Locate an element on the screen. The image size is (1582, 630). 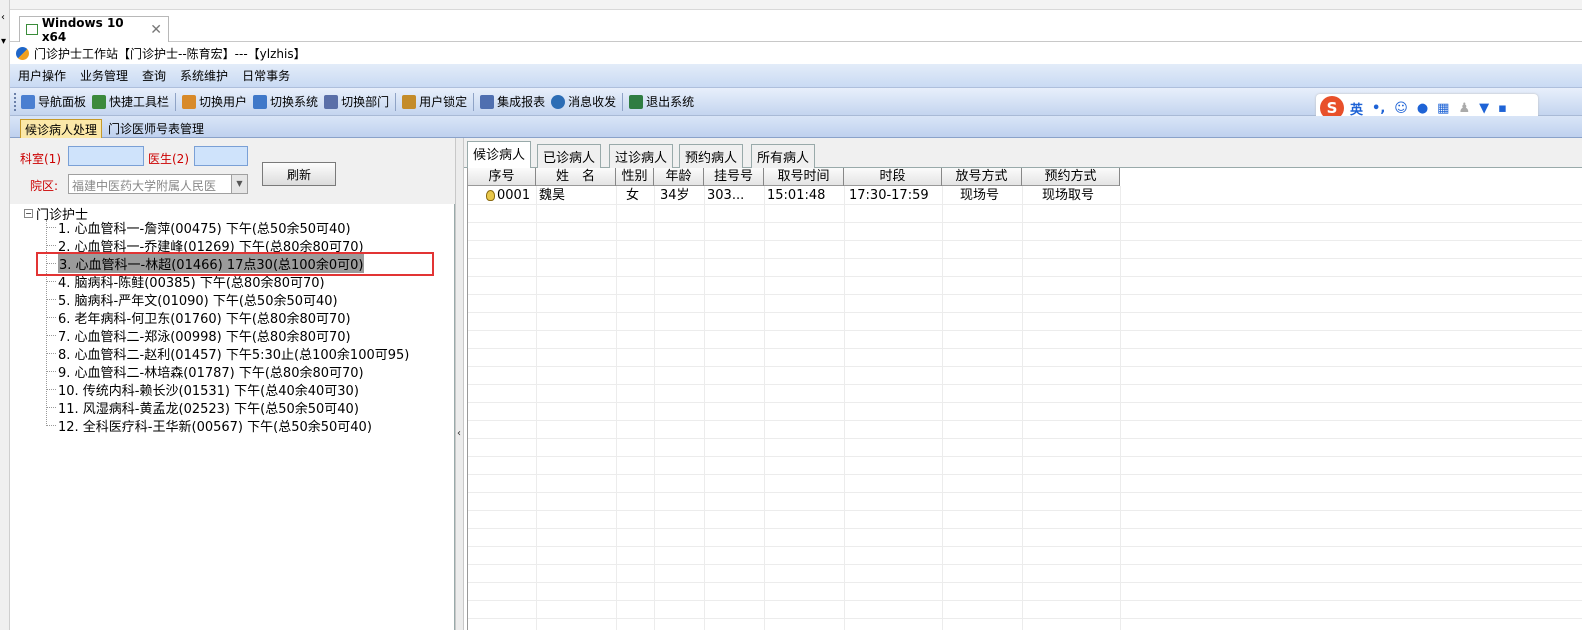
doctor-input is located at coordinates (221, 156).